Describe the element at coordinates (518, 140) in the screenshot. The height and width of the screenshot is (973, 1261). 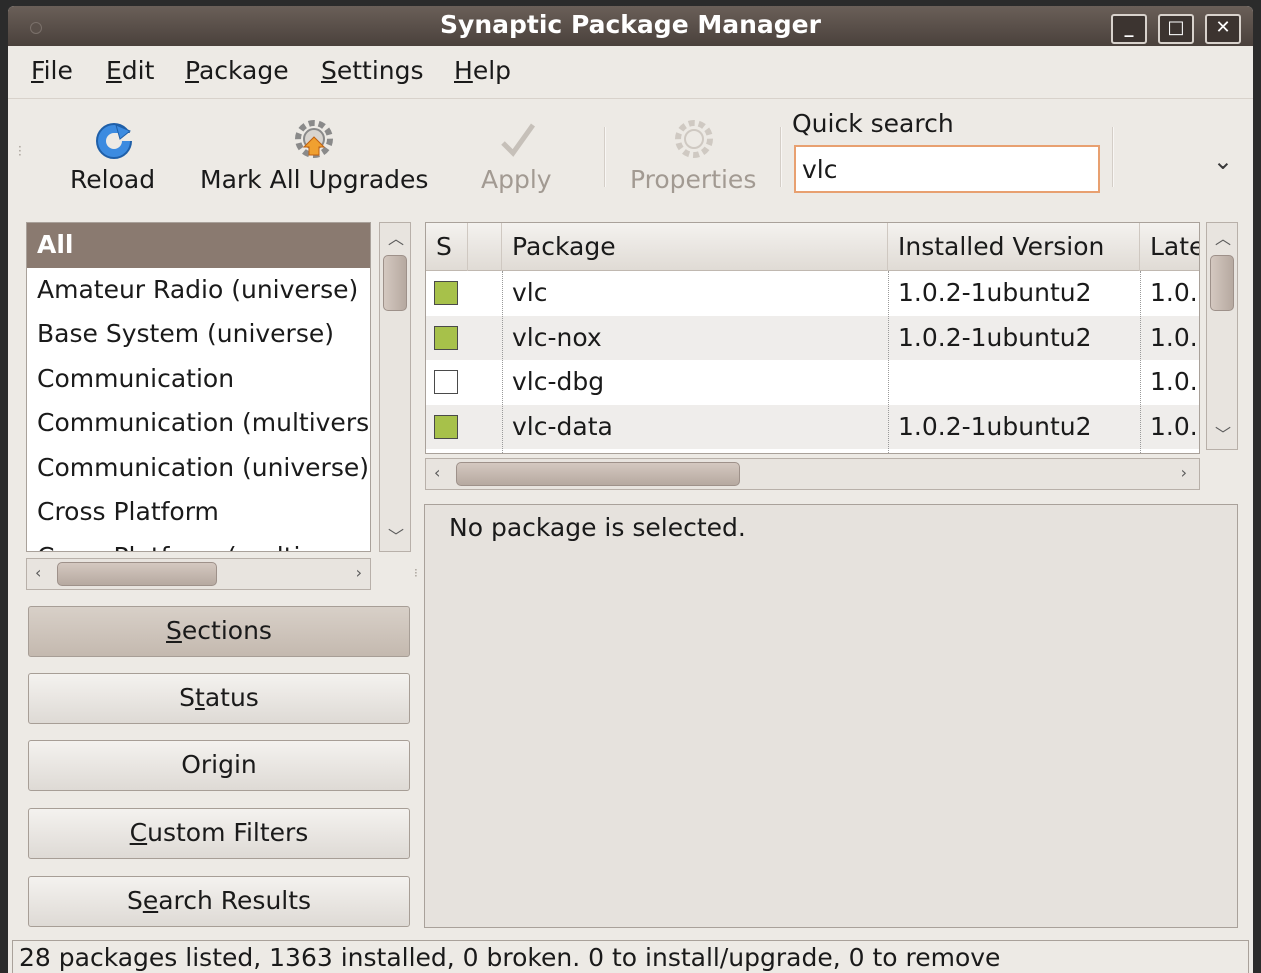
I see `apply-checkmark-icon` at that location.